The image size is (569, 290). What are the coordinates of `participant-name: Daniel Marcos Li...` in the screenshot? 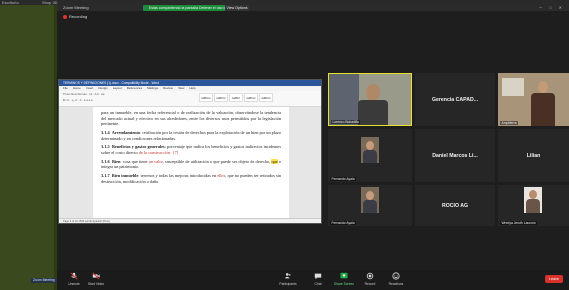 It's located at (455, 155).